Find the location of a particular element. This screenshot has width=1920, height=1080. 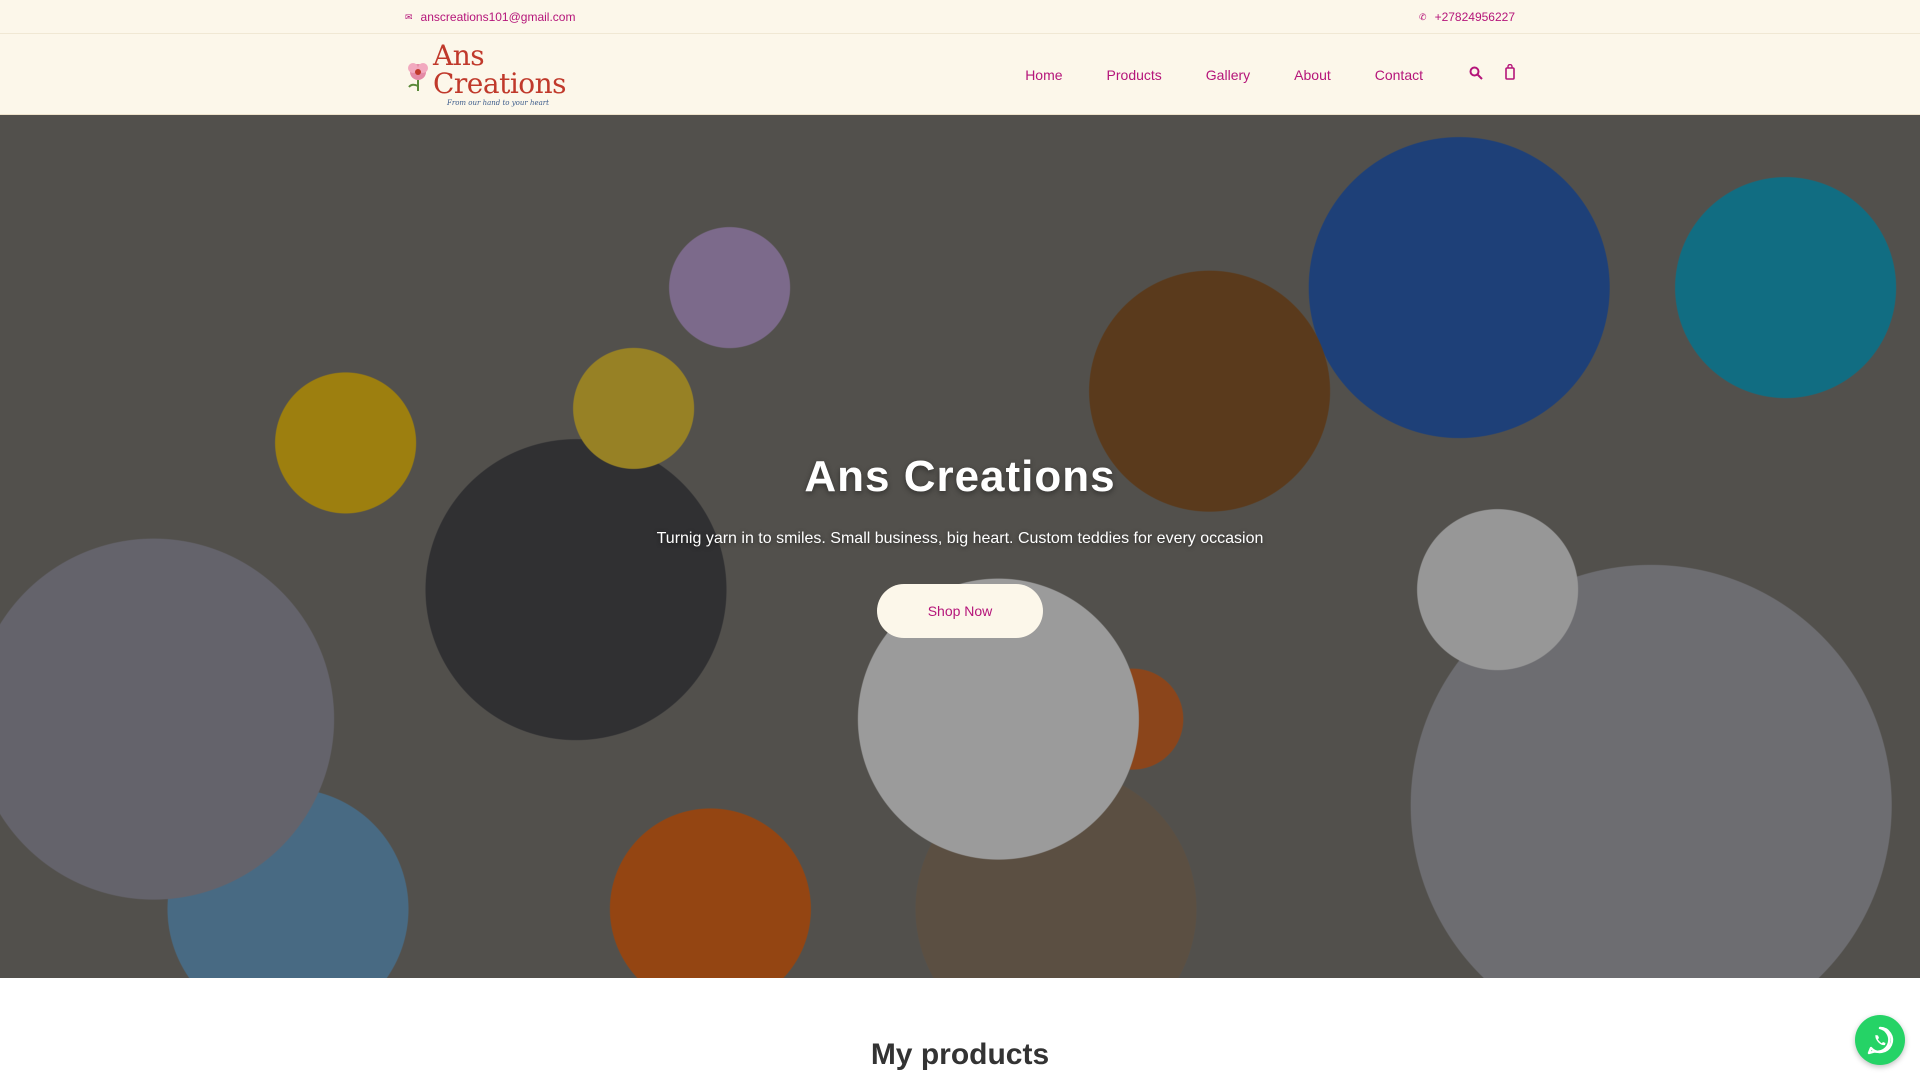

whatsapp-button is located at coordinates (1880, 1040).